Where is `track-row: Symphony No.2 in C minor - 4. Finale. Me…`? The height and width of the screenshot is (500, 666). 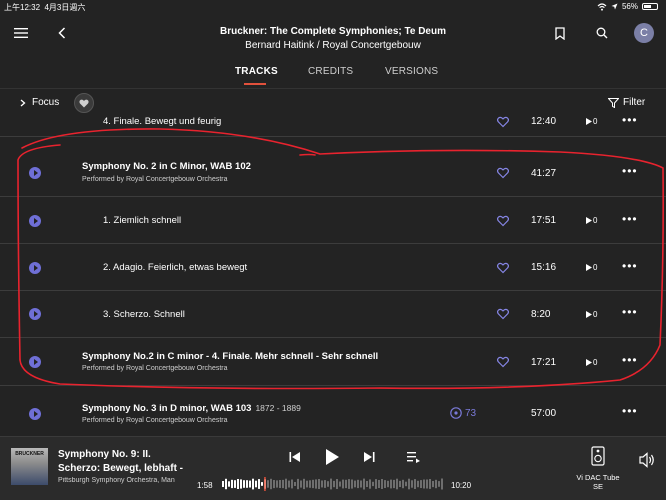
track-row: Symphony No.2 in C minor - 4. Finale. Me… is located at coordinates (333, 362).